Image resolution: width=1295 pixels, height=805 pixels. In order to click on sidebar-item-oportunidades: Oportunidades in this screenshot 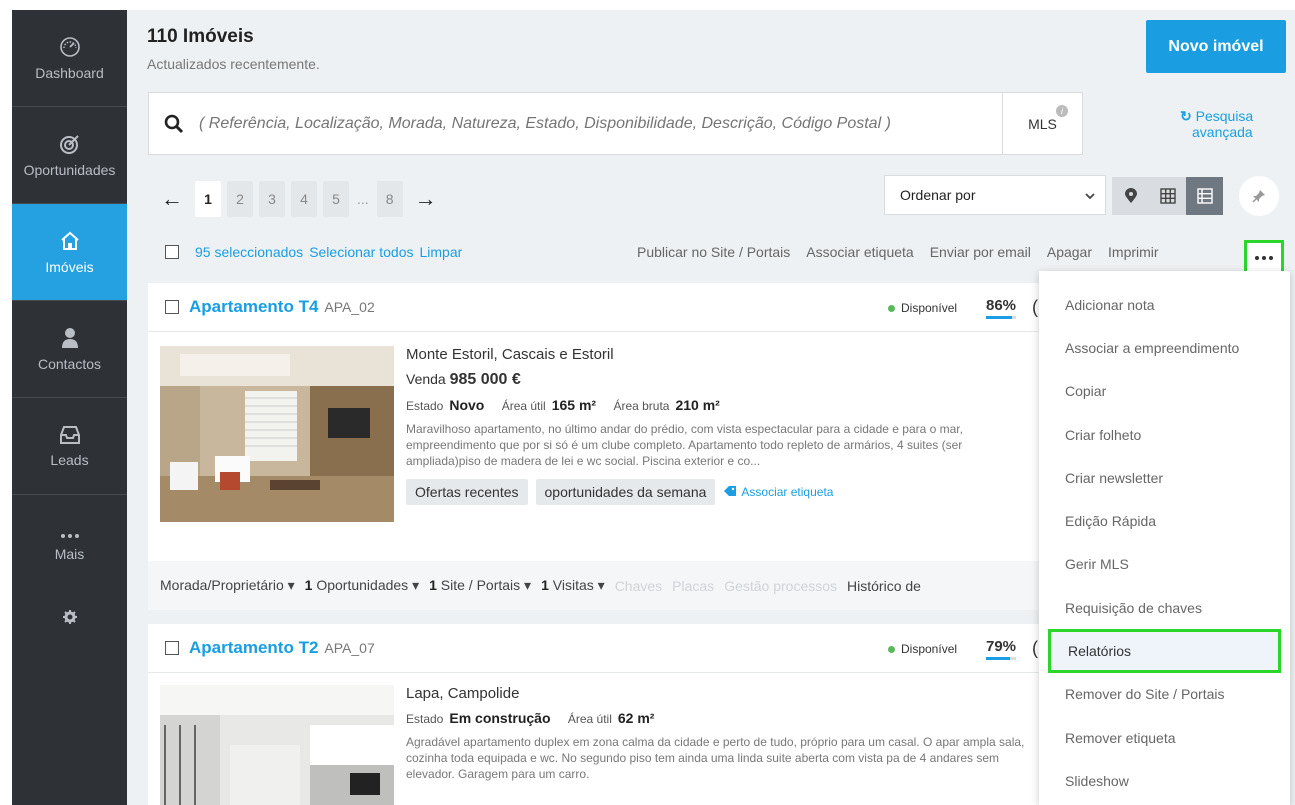, I will do `click(69, 155)`.